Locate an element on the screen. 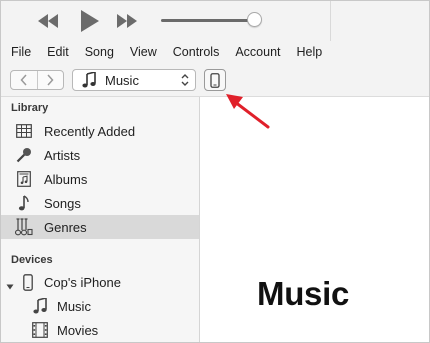 Image resolution: width=430 pixels, height=343 pixels. sidebar-device-item-music: Music is located at coordinates (100, 306).